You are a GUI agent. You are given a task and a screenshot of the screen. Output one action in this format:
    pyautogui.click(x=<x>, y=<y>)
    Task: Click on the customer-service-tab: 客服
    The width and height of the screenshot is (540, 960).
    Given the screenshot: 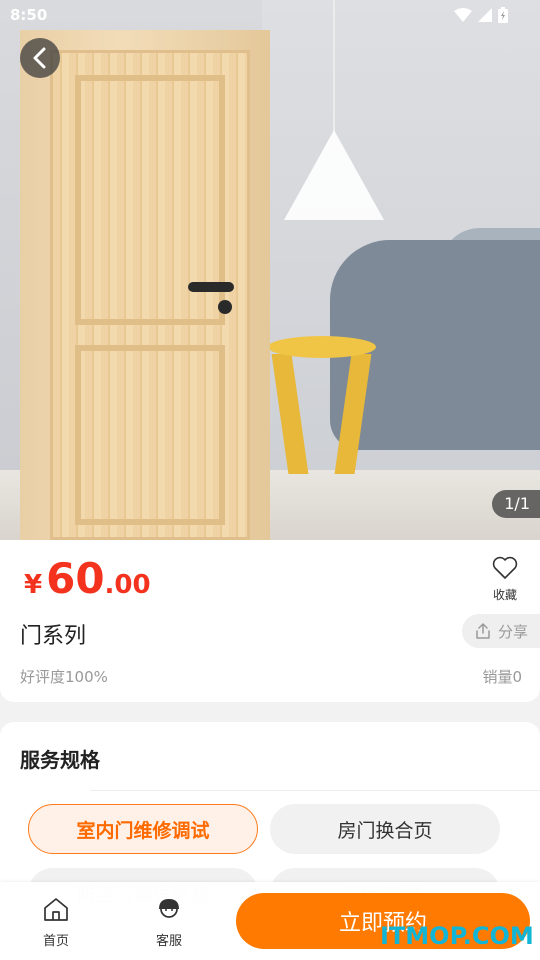 What is the action you would take?
    pyautogui.click(x=169, y=922)
    